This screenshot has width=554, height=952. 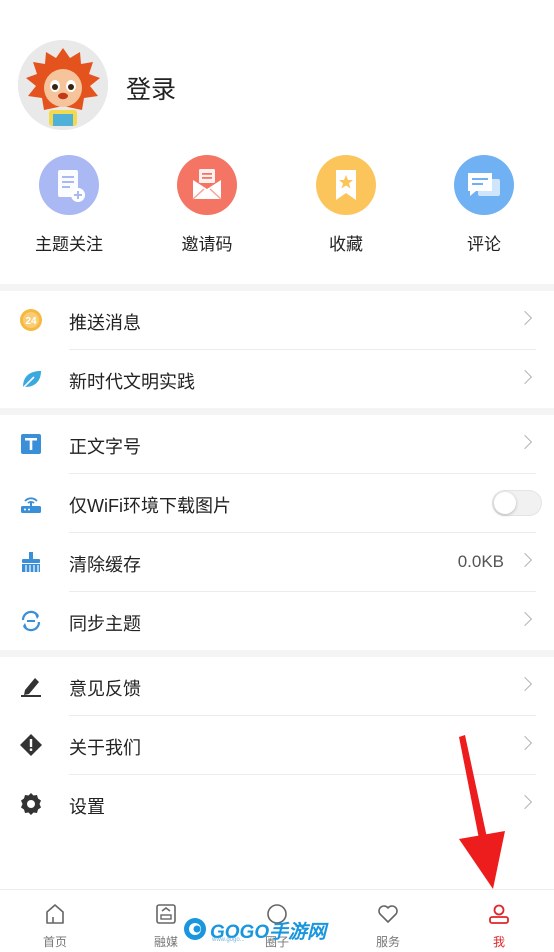 I want to click on login-link: 登录, so click(x=151, y=88).